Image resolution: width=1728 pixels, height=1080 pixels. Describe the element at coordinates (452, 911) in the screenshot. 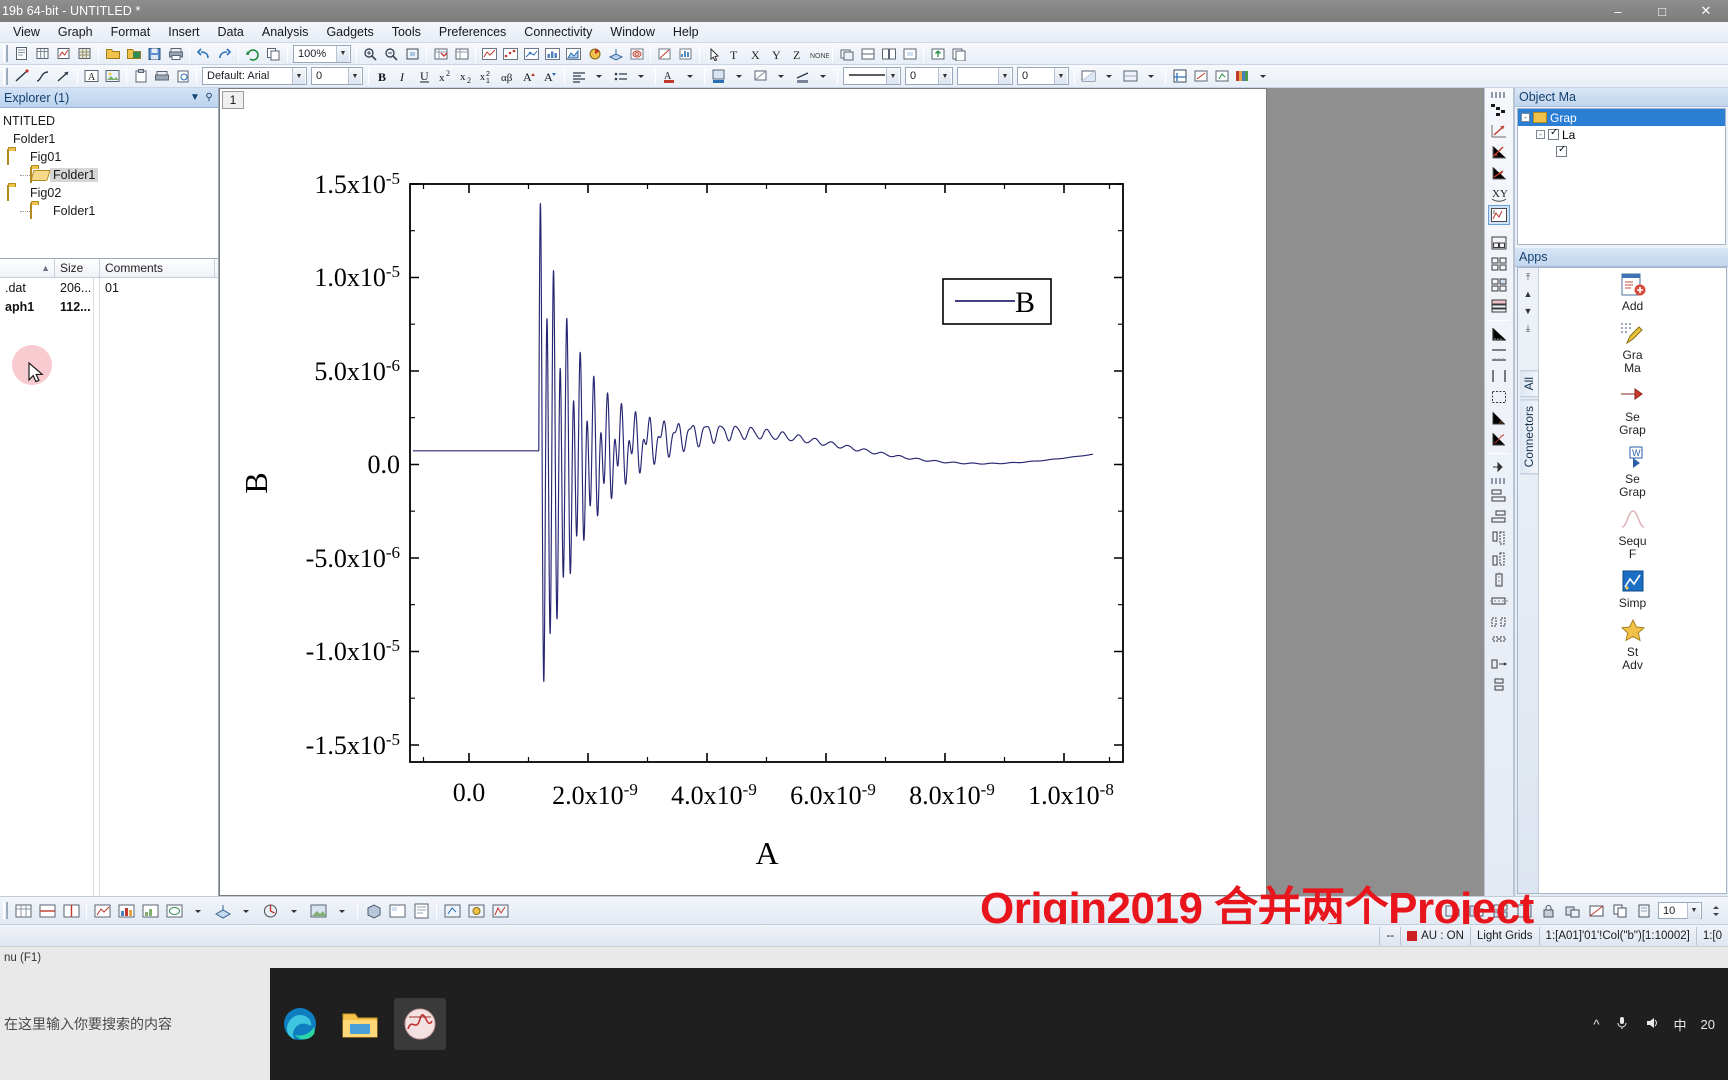

I see `tool-a-icon` at that location.